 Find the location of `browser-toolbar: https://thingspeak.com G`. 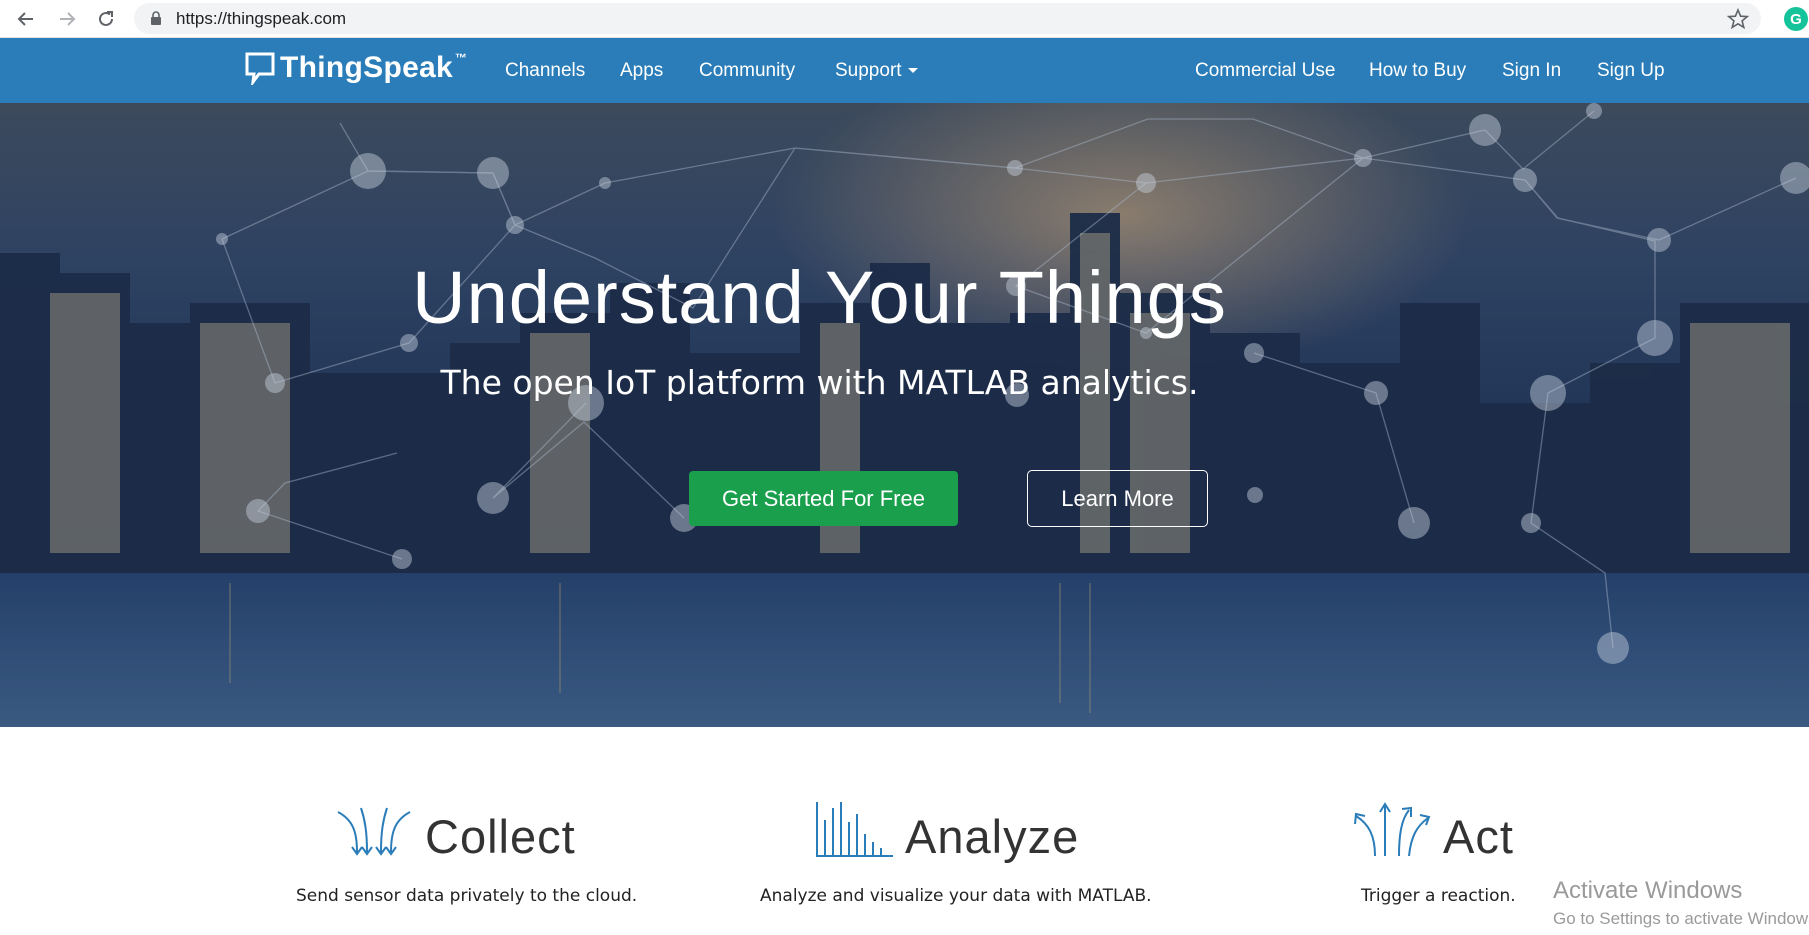

browser-toolbar: https://thingspeak.com G is located at coordinates (904, 19).